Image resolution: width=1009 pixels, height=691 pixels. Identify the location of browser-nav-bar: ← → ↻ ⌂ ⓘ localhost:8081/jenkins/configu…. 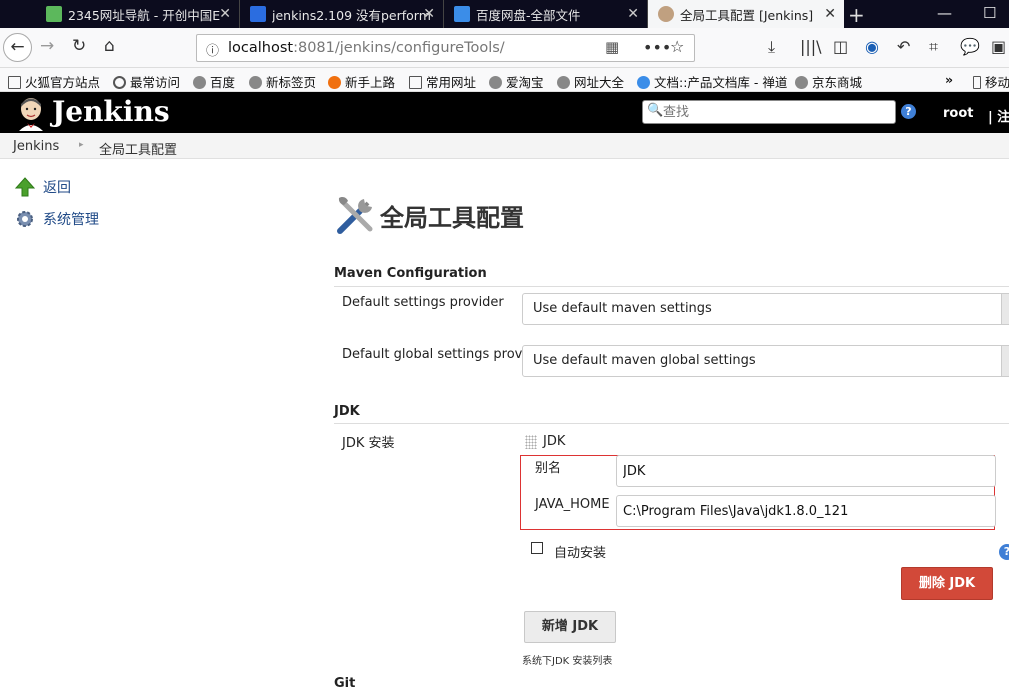
(504, 48).